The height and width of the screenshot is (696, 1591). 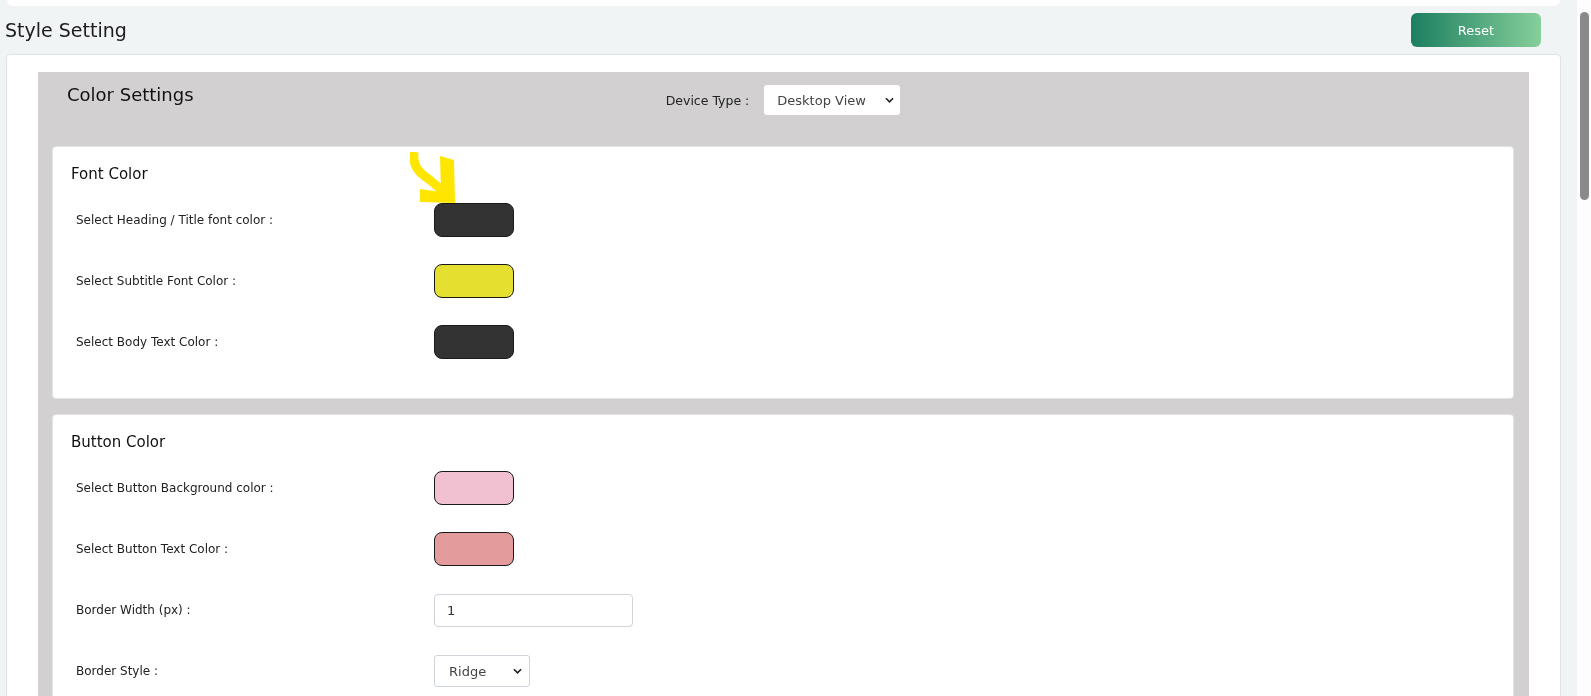 I want to click on field-label: Select Button Text Color :, so click(x=153, y=549).